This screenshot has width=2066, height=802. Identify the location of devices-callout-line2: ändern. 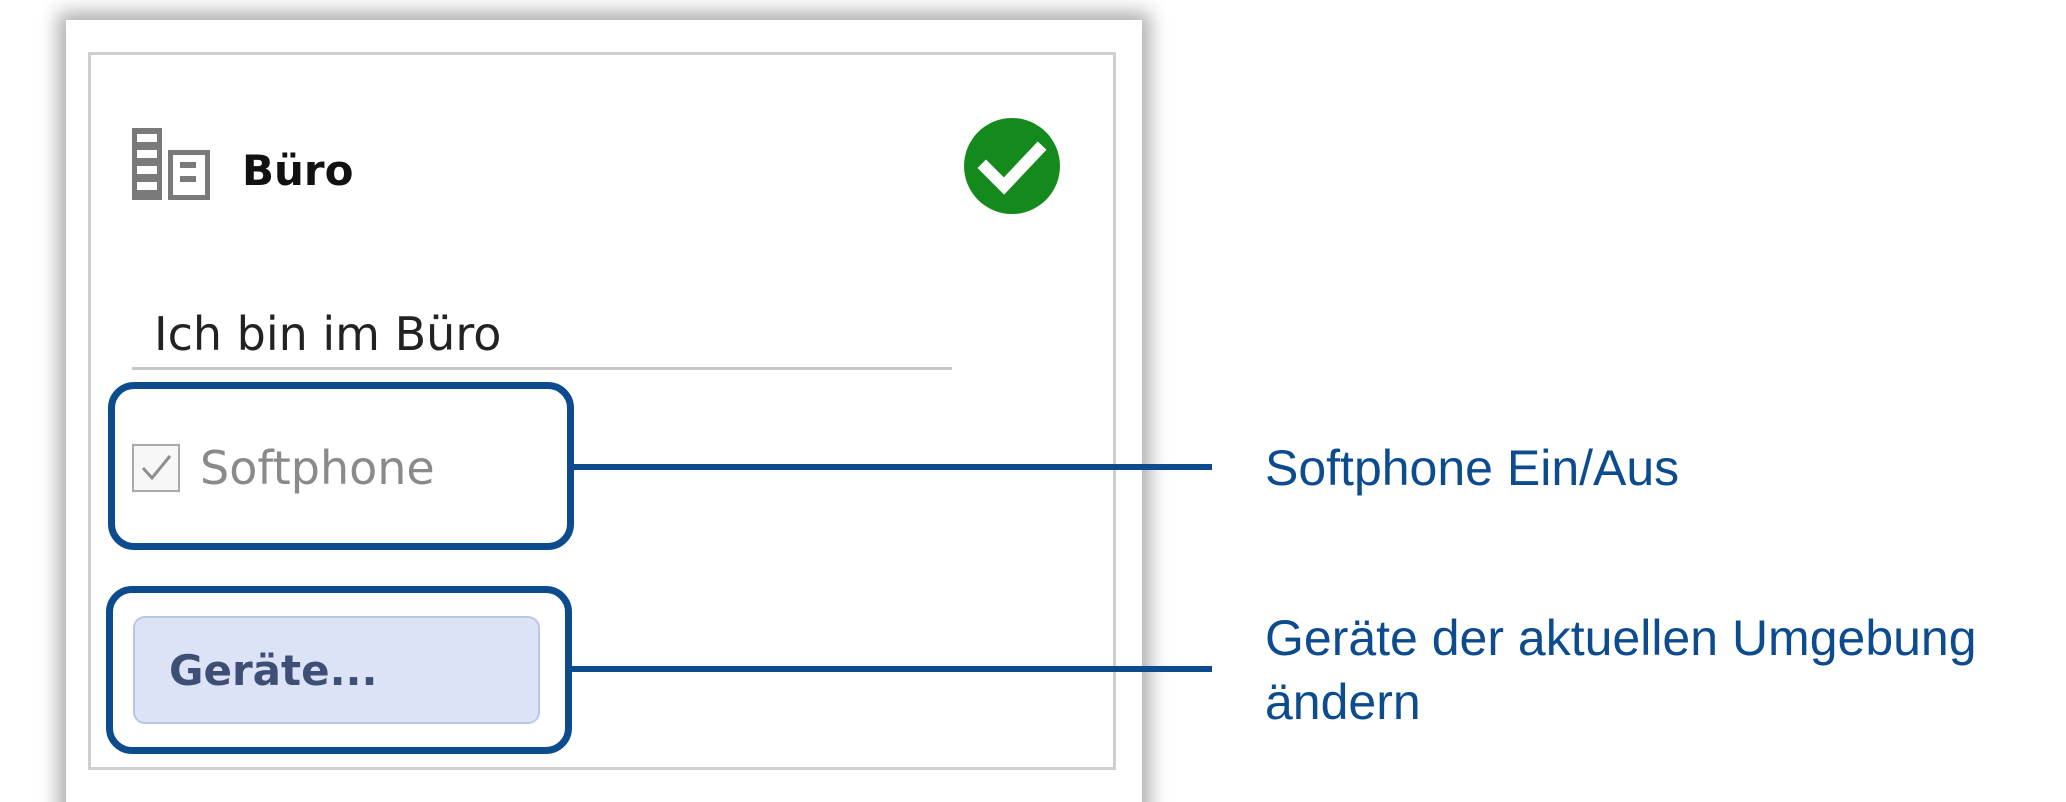
(1343, 702).